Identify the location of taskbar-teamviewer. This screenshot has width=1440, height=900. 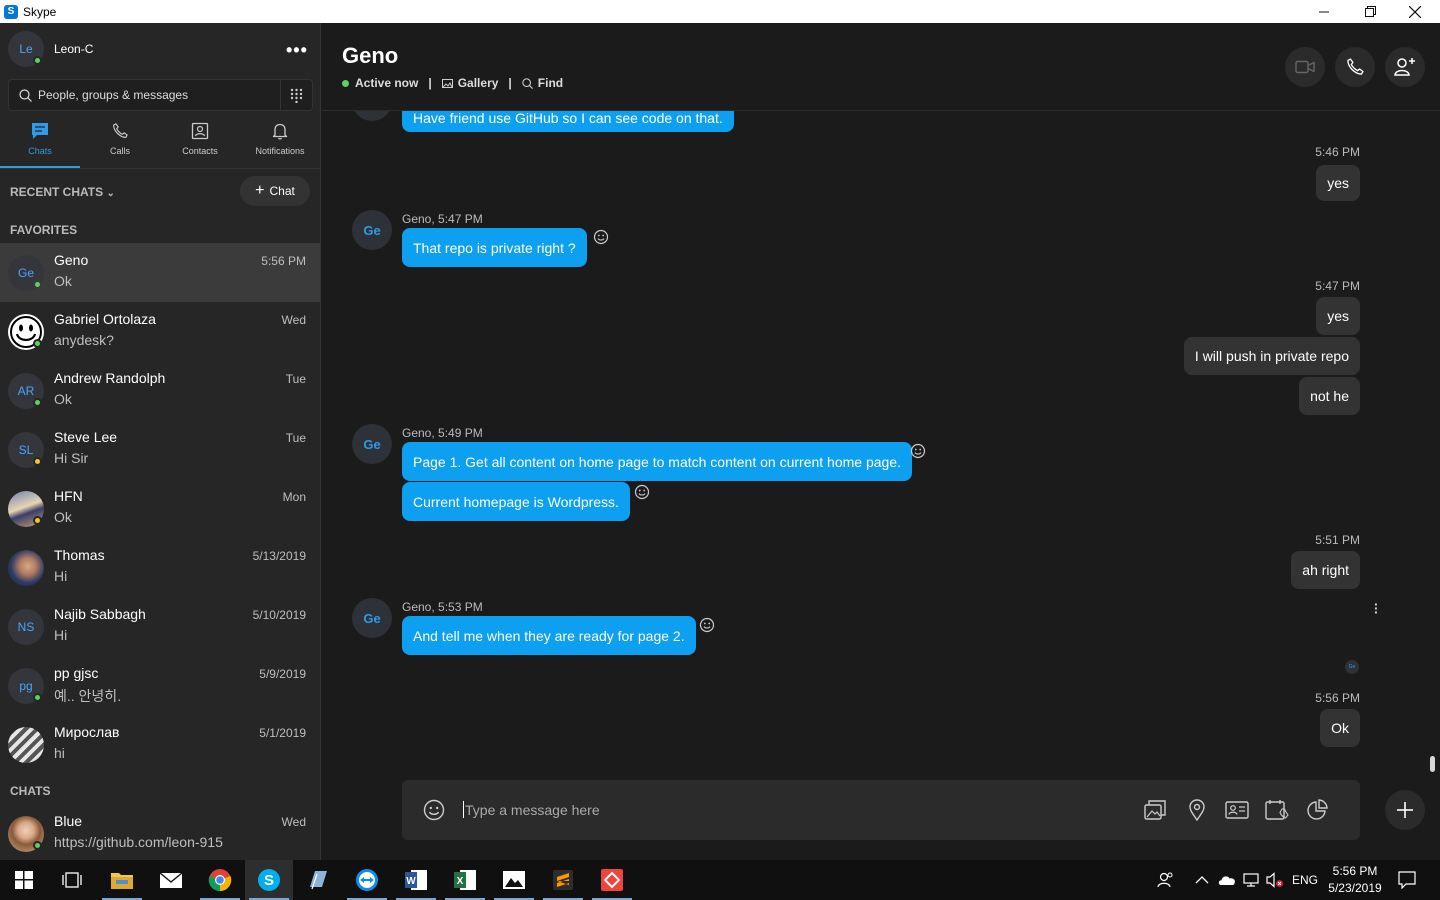
(367, 880).